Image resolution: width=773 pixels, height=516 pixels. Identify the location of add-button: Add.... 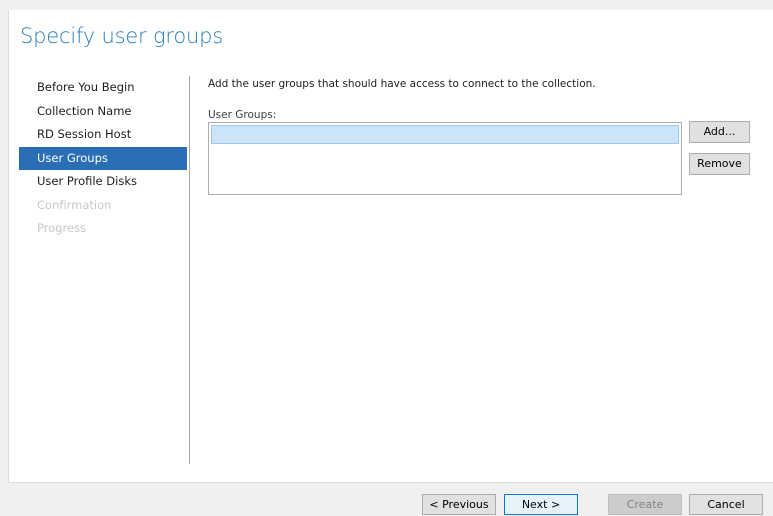
(719, 132).